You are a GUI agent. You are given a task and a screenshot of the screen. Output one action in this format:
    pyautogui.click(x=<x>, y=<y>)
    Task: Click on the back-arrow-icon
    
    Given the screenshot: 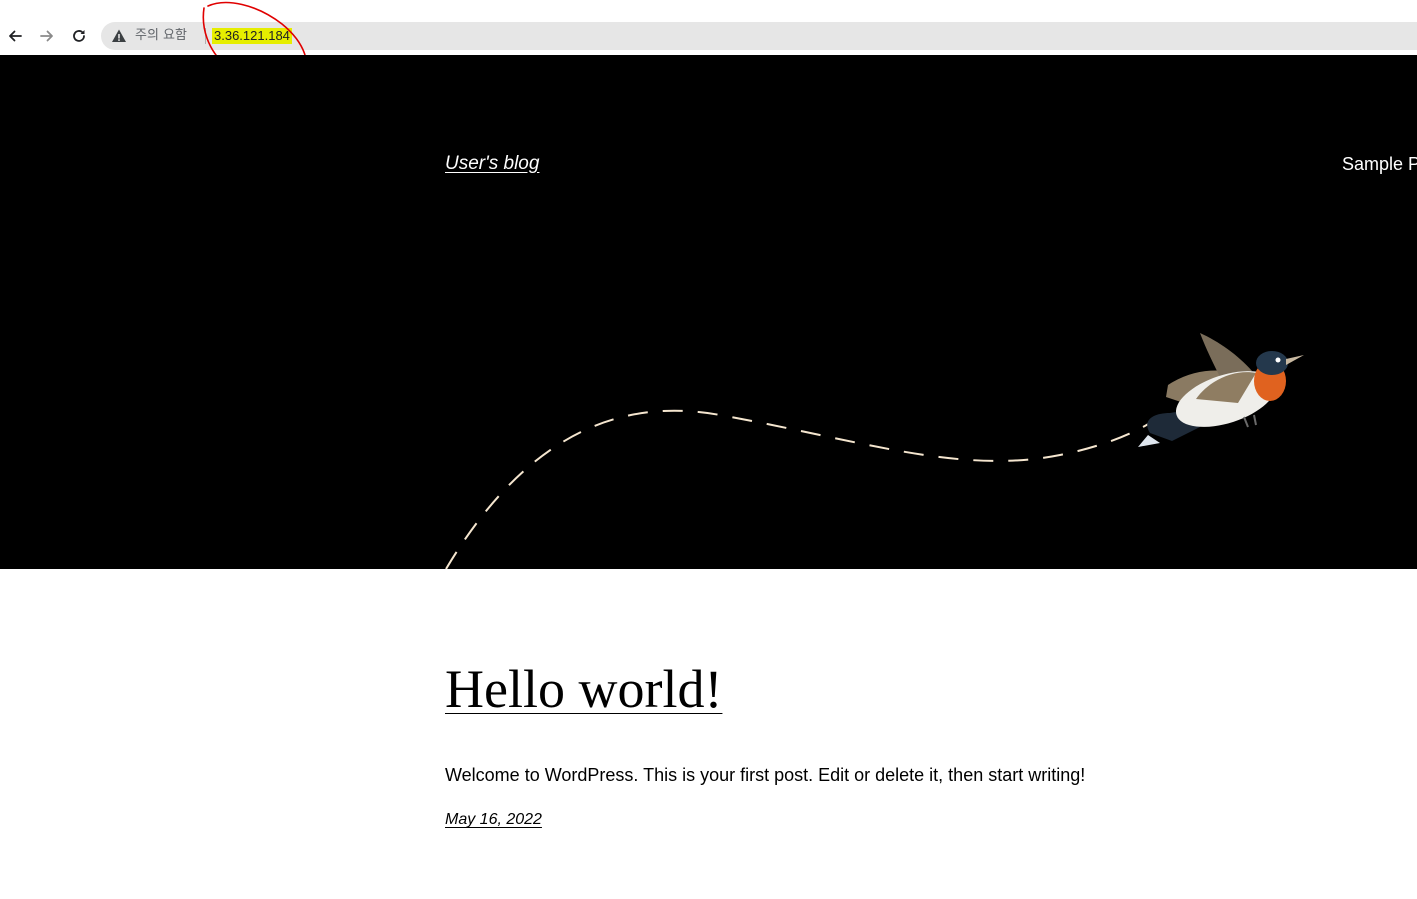 What is the action you would take?
    pyautogui.click(x=15, y=36)
    